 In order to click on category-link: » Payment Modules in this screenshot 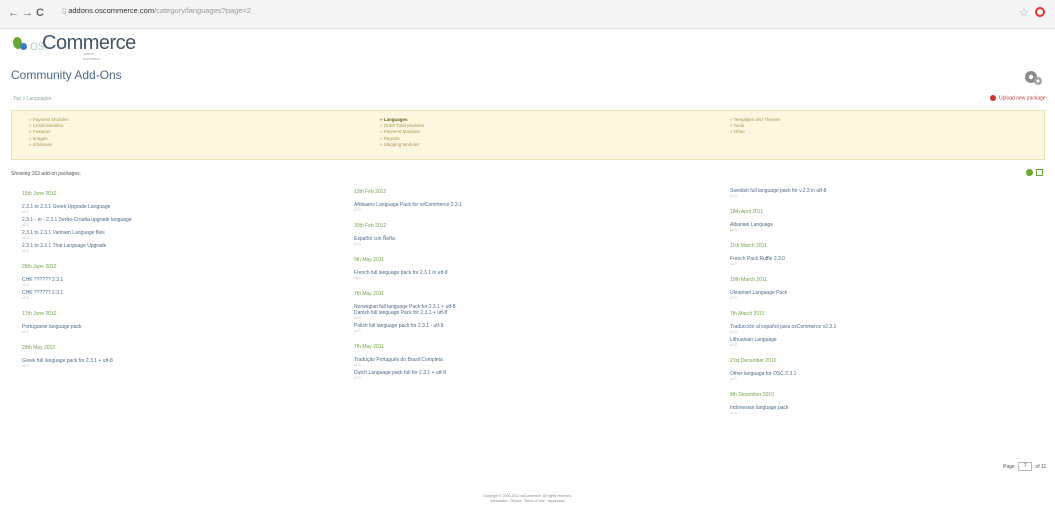, I will do `click(402, 132)`.